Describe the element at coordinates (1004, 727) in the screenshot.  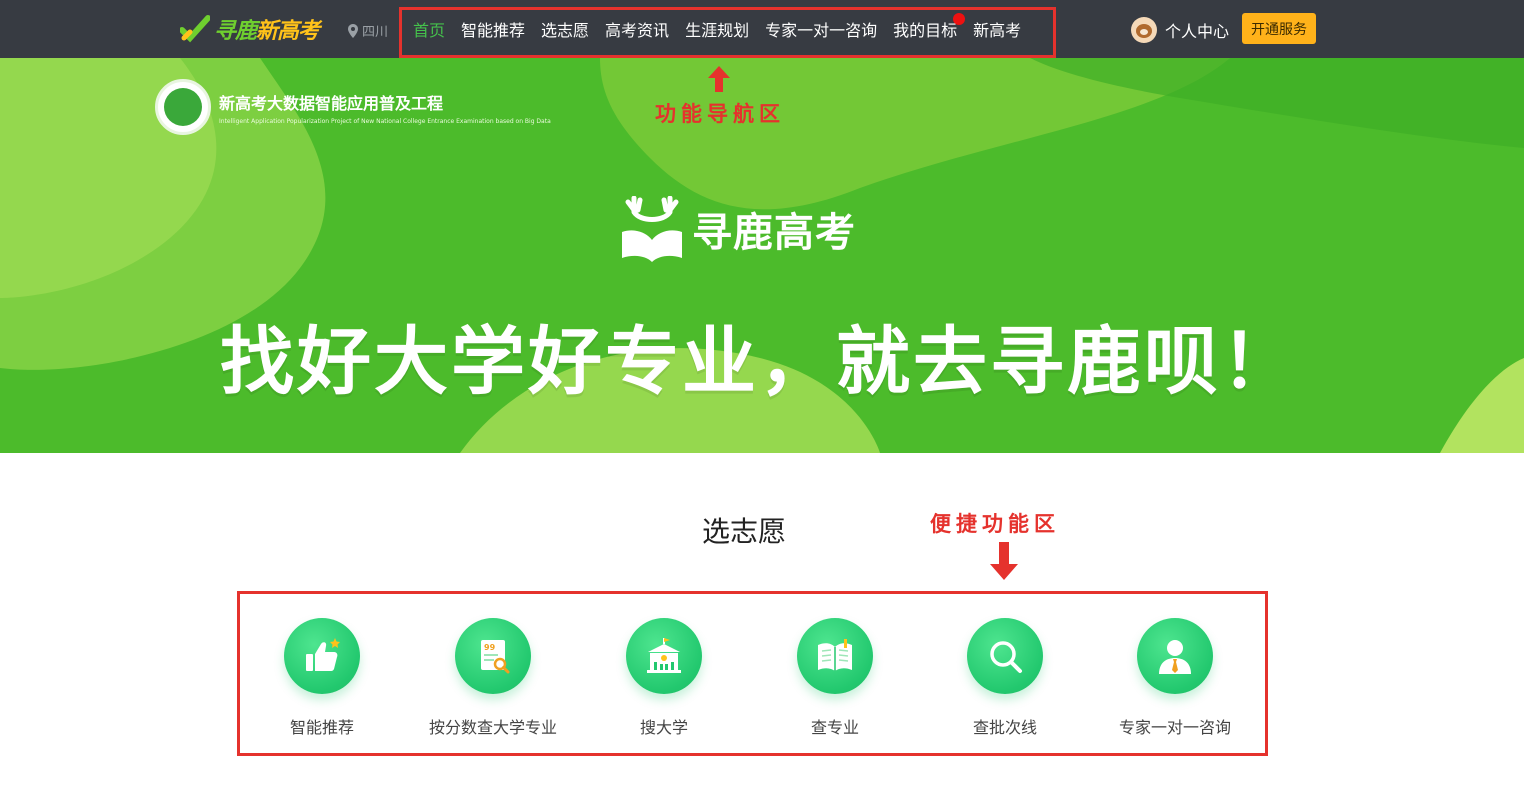
I see `quick-item-label: 查批次线` at that location.